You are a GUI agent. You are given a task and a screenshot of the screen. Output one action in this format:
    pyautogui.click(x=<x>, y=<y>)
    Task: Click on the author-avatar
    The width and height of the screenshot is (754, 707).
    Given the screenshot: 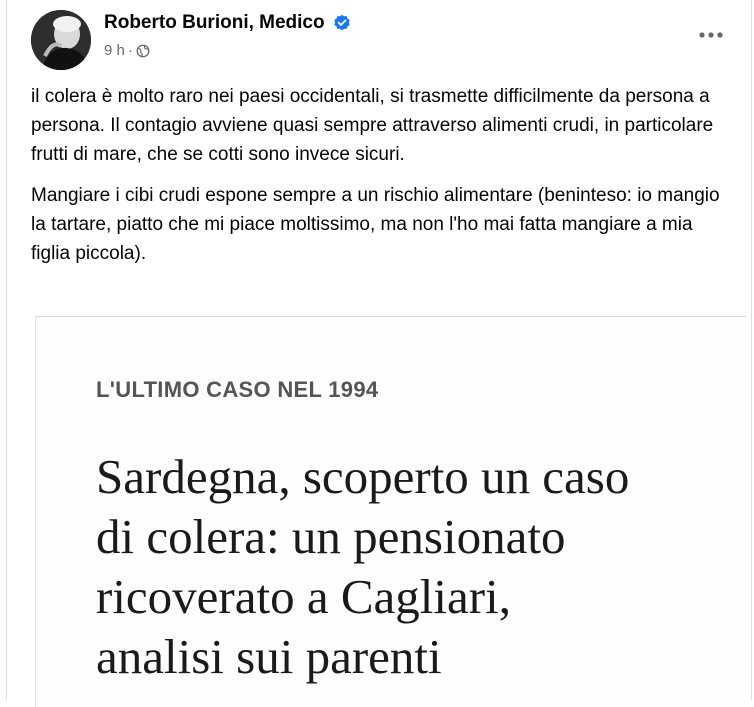 What is the action you would take?
    pyautogui.click(x=61, y=40)
    